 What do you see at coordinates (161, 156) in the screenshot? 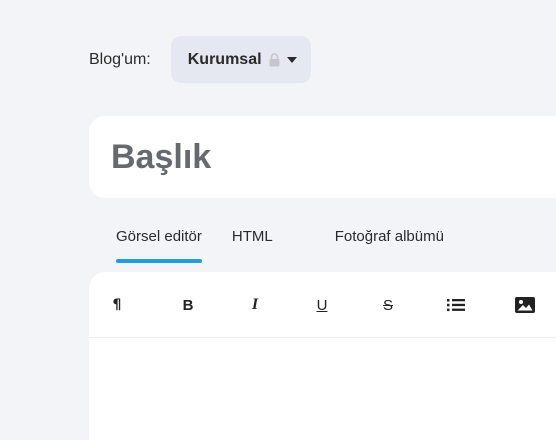
I see `title-placeholder: Başlık` at bounding box center [161, 156].